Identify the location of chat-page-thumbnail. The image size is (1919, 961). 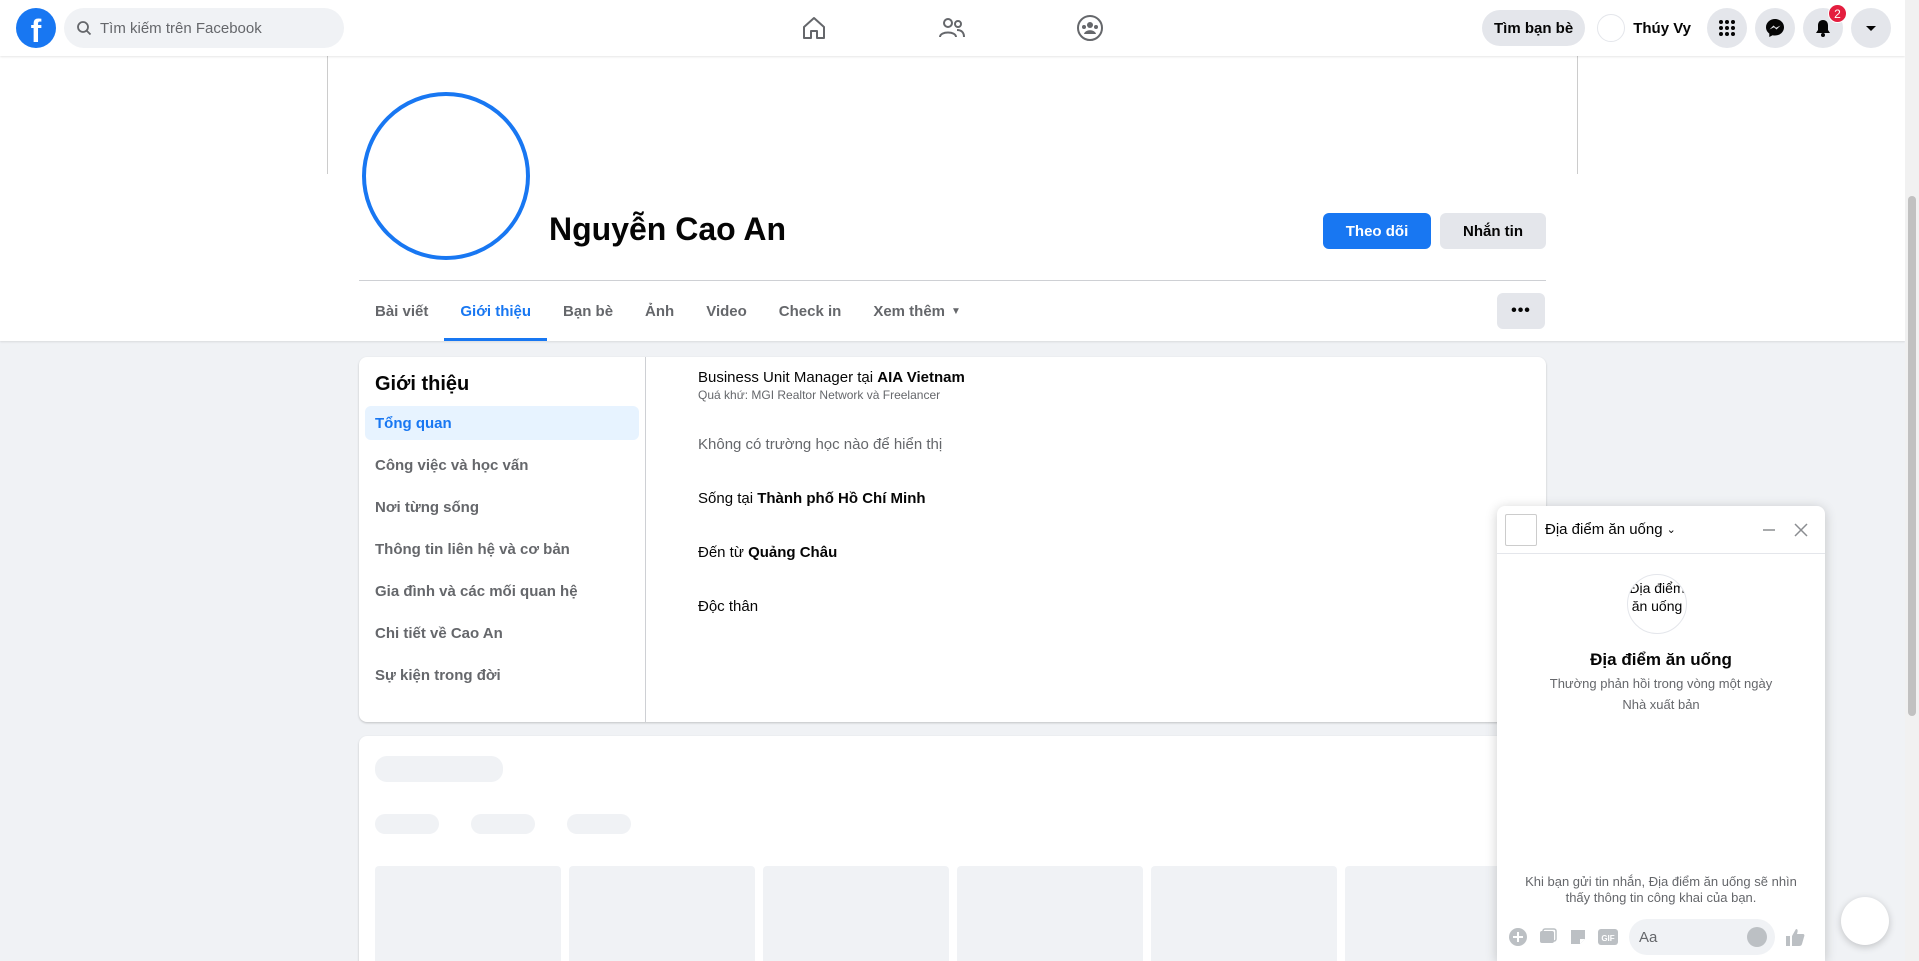
(1521, 529).